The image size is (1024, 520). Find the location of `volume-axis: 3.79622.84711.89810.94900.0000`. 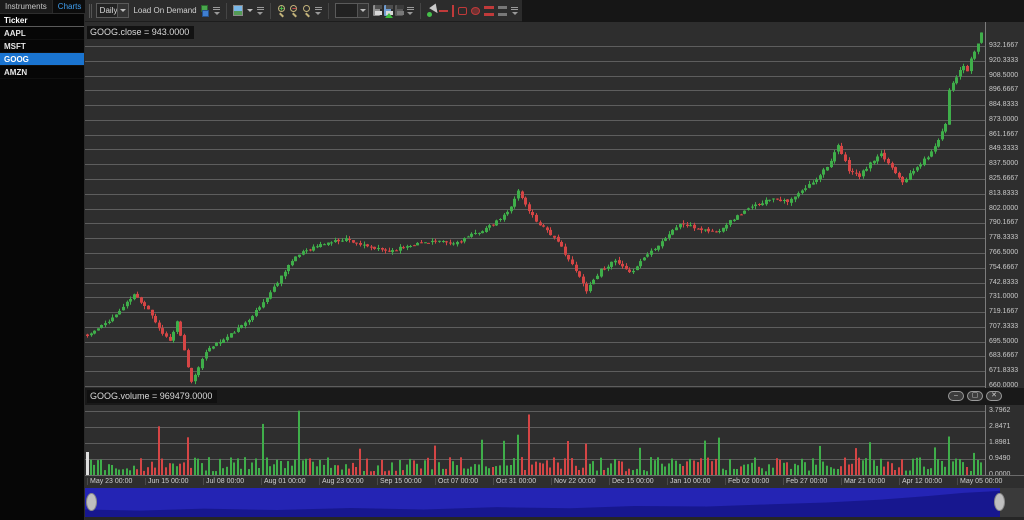

volume-axis: 3.79622.84711.89810.94900.0000 is located at coordinates (1004, 441).